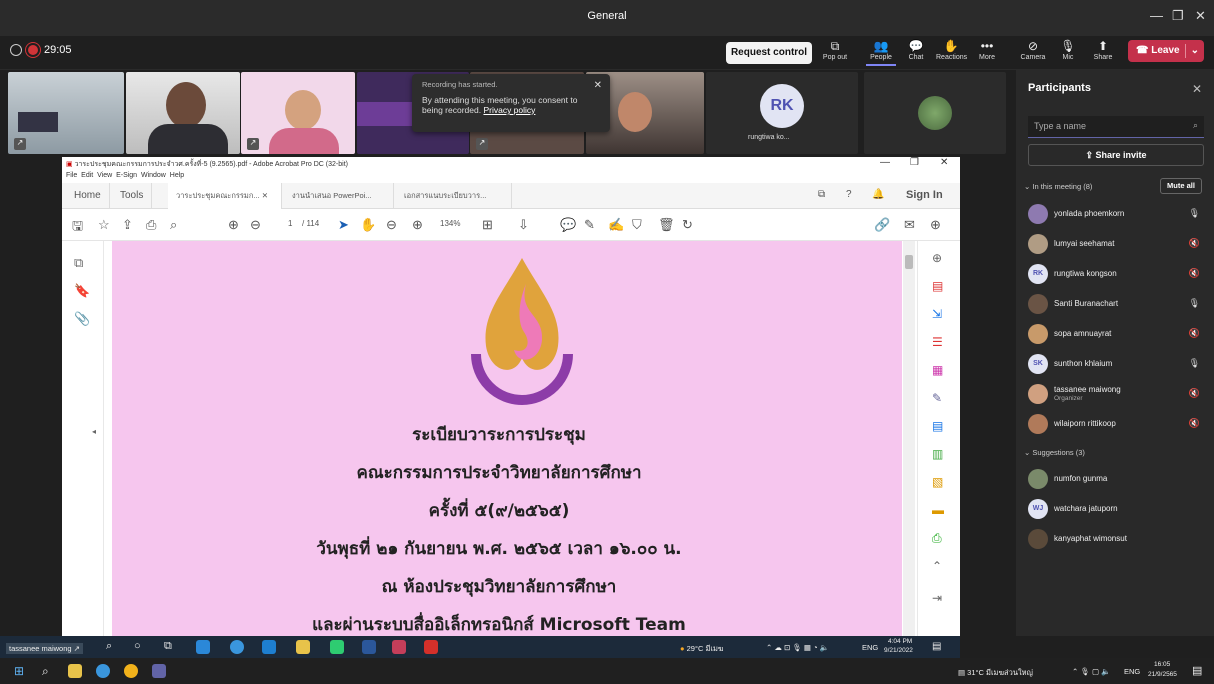  Describe the element at coordinates (909, 439) in the screenshot. I see `vertical-scrollbar` at that location.